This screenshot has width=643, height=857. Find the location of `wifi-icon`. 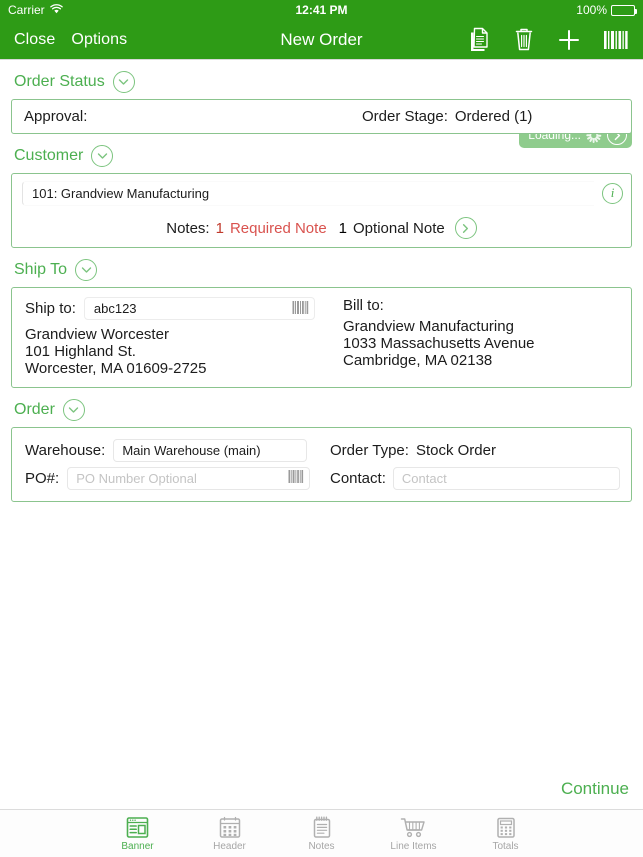

wifi-icon is located at coordinates (56, 10).